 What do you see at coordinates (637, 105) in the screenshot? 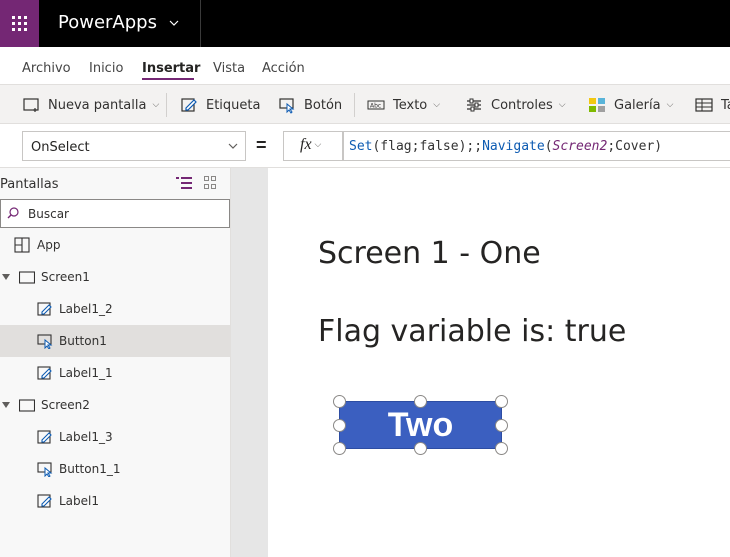
I see `gallery-button-text: Galería` at bounding box center [637, 105].